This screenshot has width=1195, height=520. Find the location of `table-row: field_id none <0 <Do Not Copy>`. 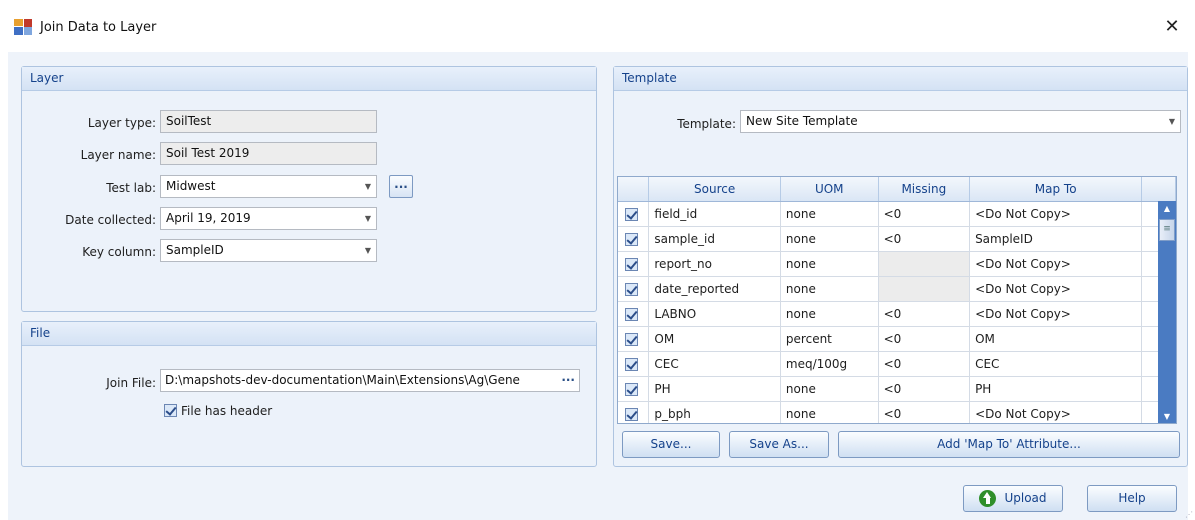

table-row: field_id none <0 <Do Not Copy> is located at coordinates (897, 214).